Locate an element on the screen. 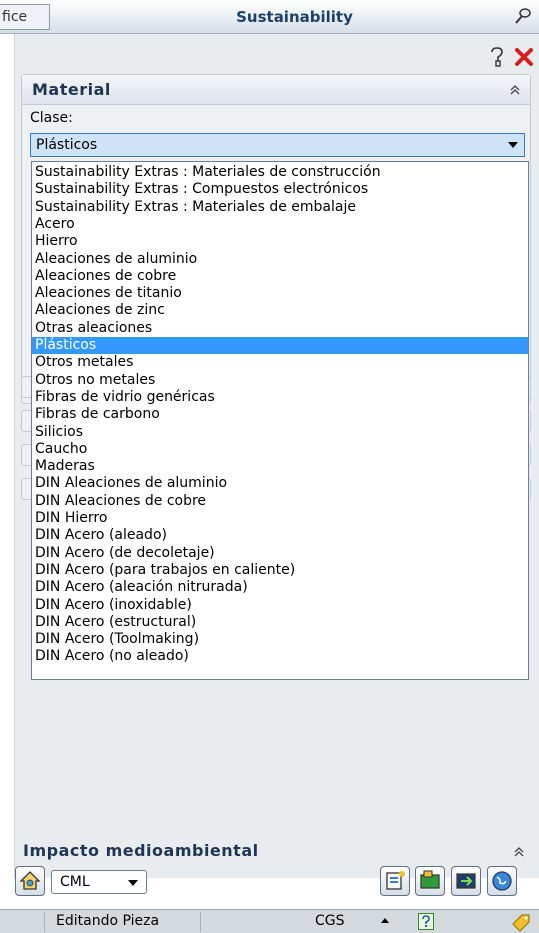 The image size is (539, 933). report-icon is located at coordinates (395, 880).